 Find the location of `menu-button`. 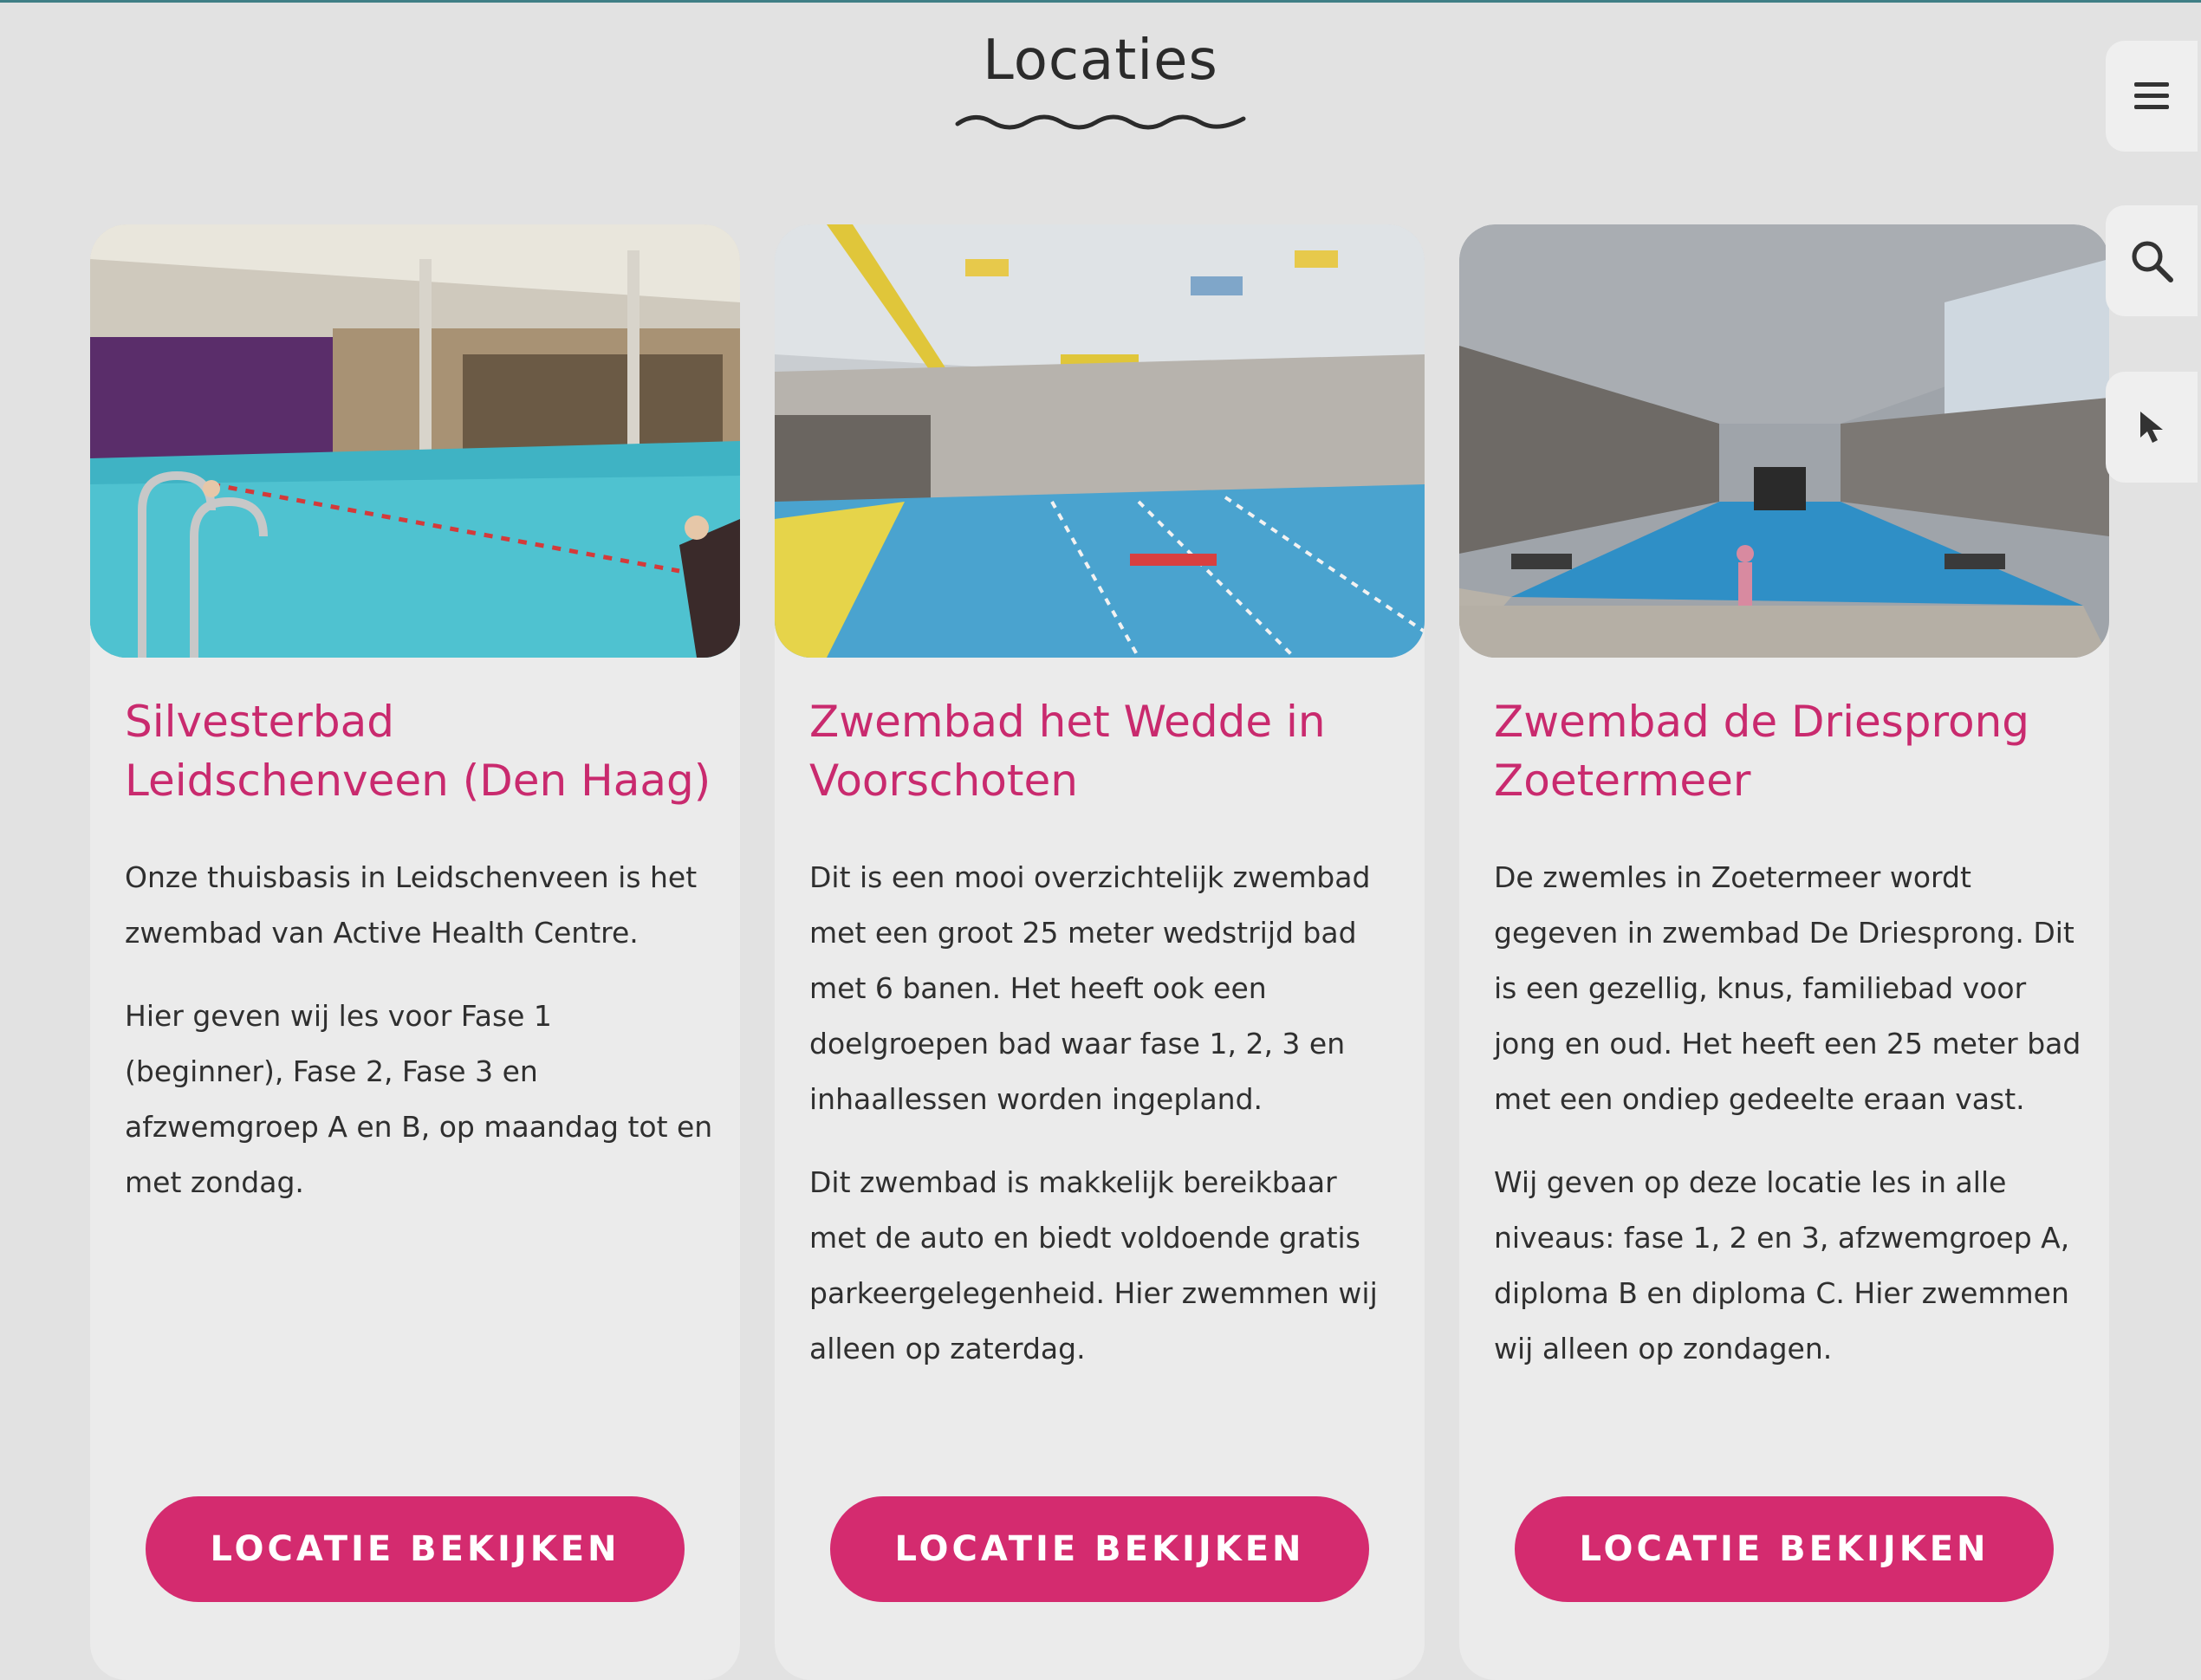

menu-button is located at coordinates (2152, 96).